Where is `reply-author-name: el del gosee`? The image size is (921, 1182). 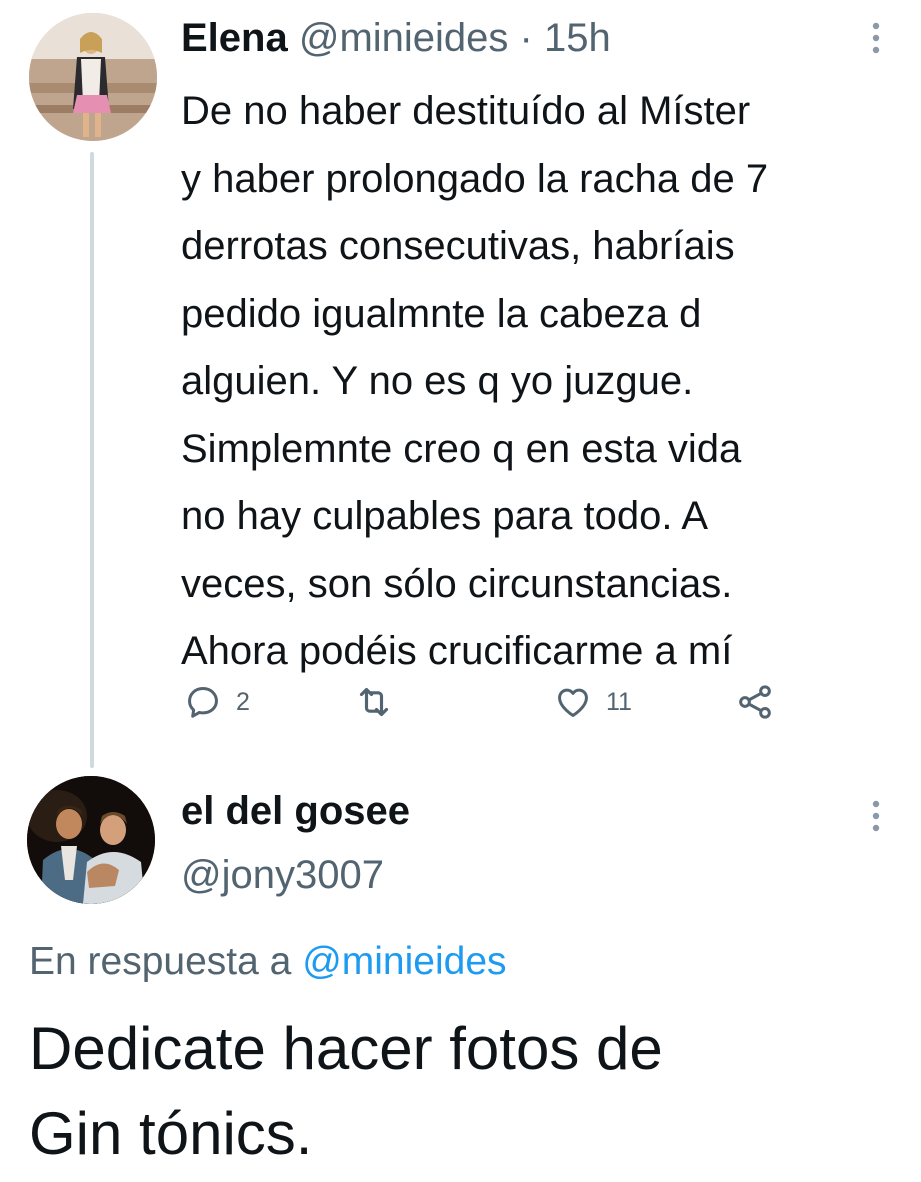 reply-author-name: el del gosee is located at coordinates (295, 811).